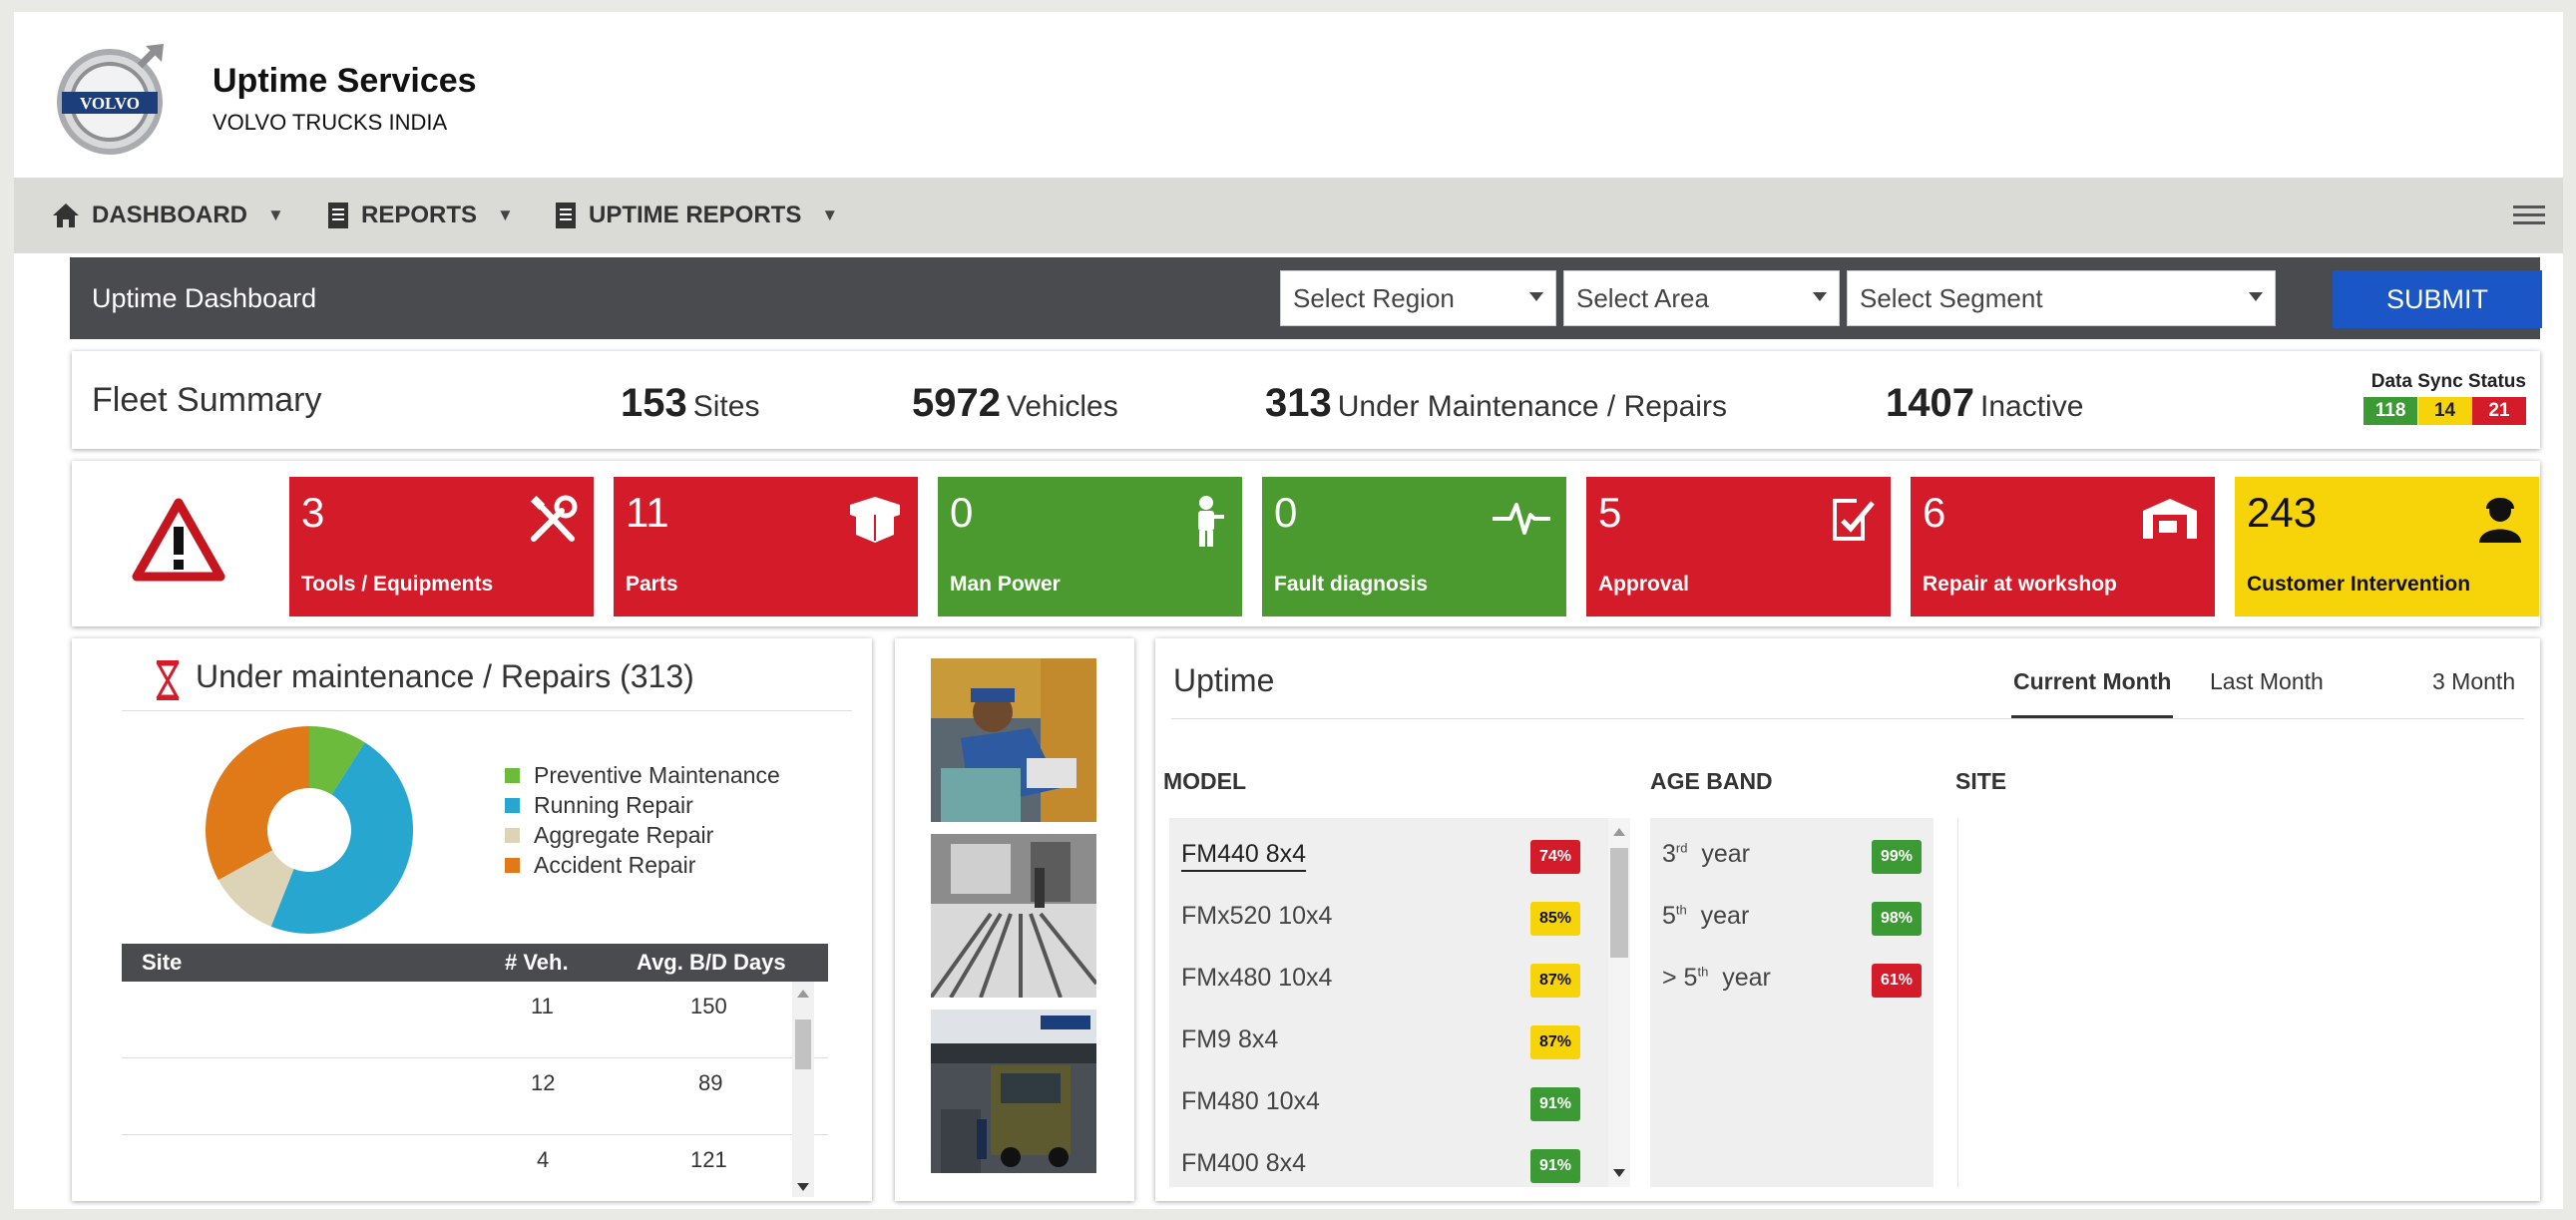 The width and height of the screenshot is (2576, 1220). I want to click on stat-value: 153, so click(654, 403).